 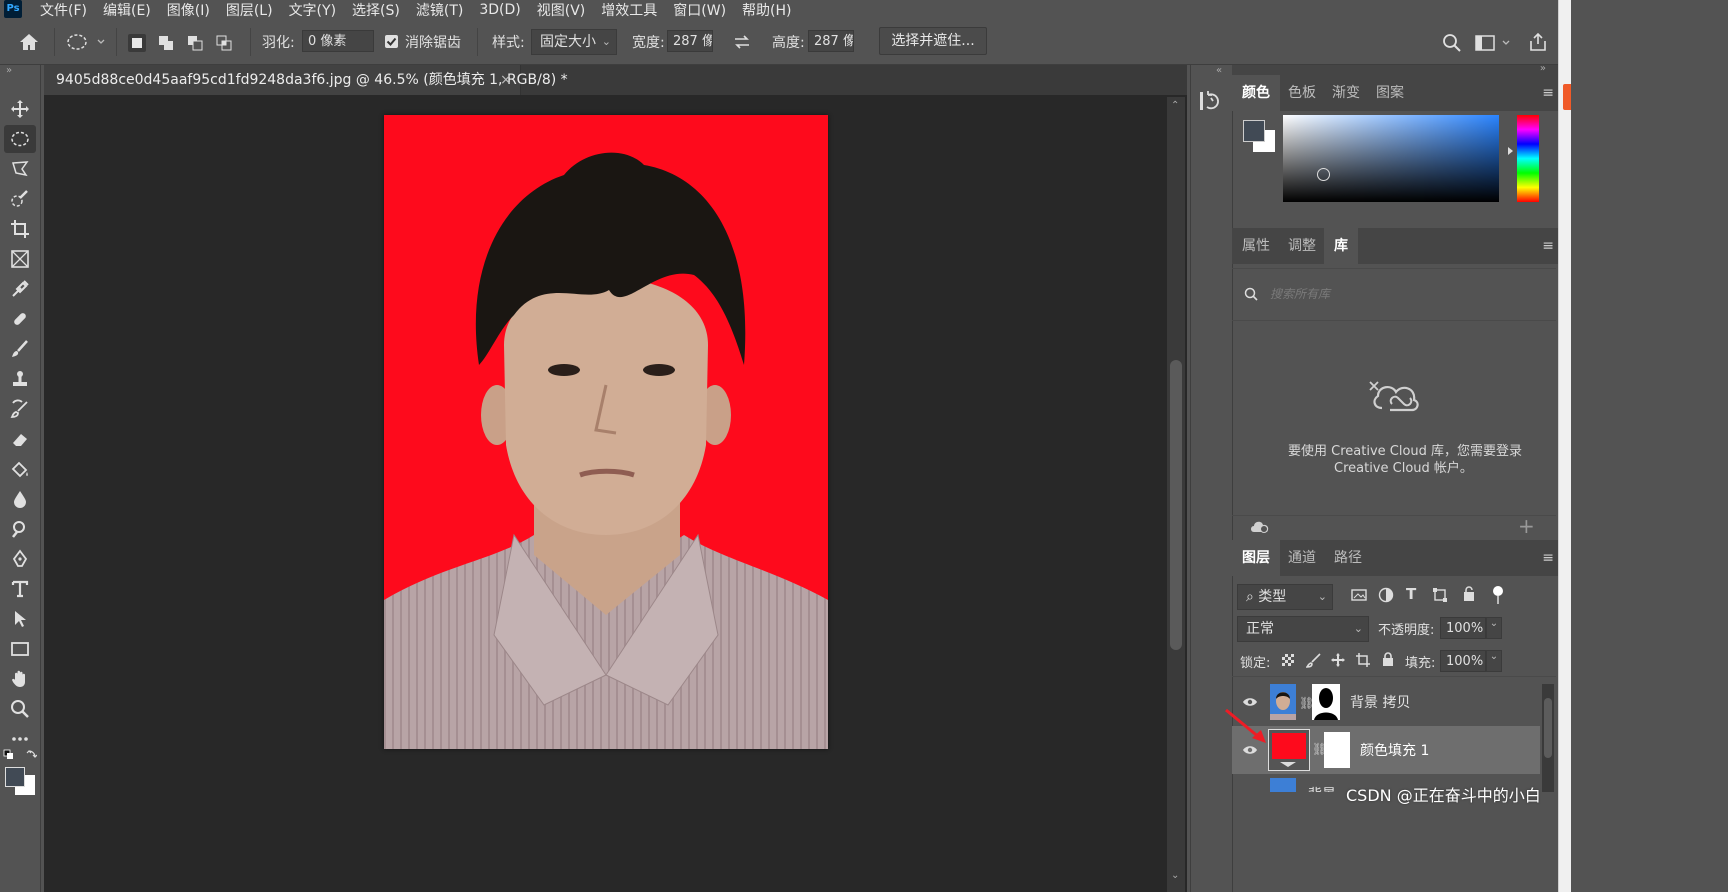 I want to click on layers-scrollbar-thumb, so click(x=1548, y=728).